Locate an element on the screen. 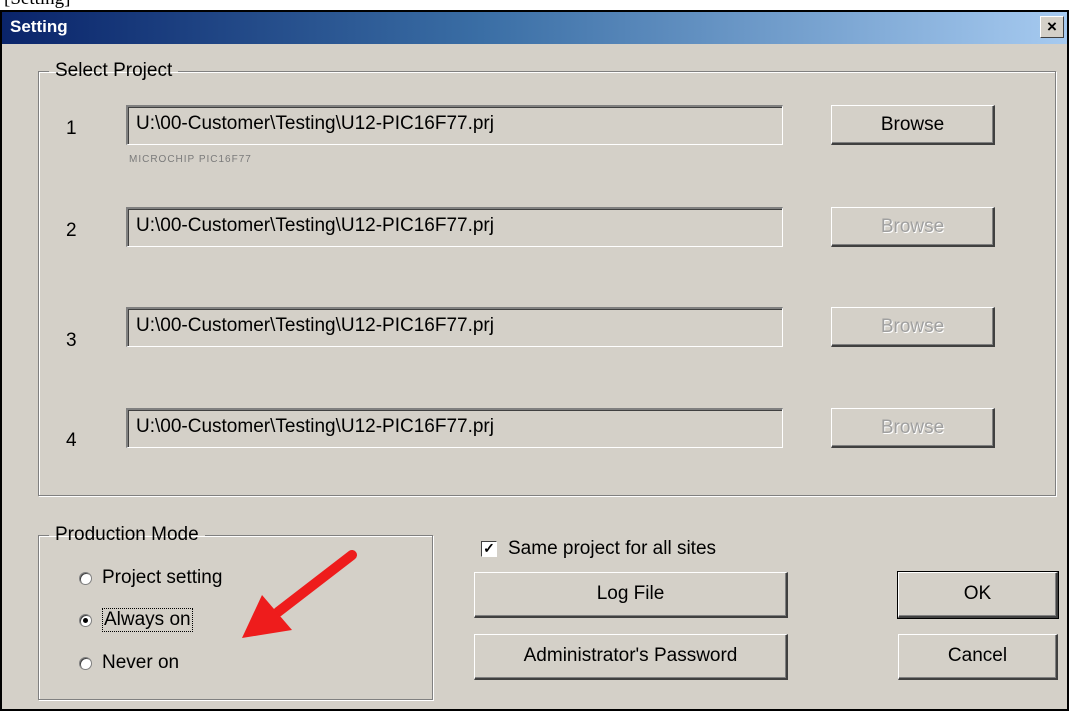 This screenshot has width=1069, height=711. radio-always-on-circle is located at coordinates (85, 620).